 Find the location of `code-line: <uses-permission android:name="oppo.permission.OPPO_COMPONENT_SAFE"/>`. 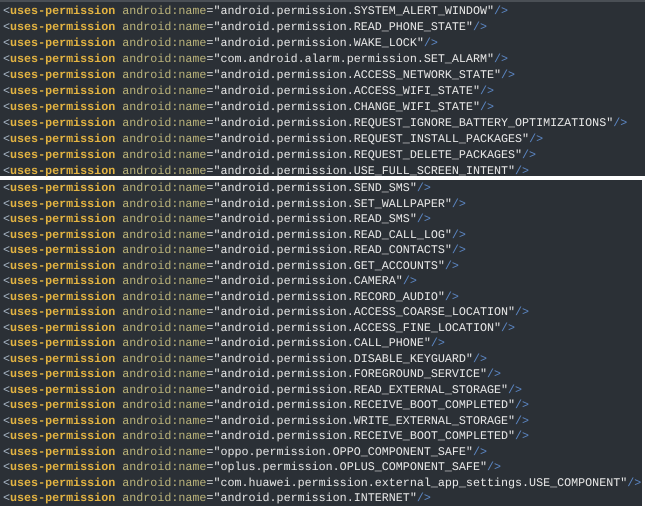

code-line: <uses-permission android:name="oppo.permission.OPPO_COMPONENT_SAFE"/> is located at coordinates (244, 452).